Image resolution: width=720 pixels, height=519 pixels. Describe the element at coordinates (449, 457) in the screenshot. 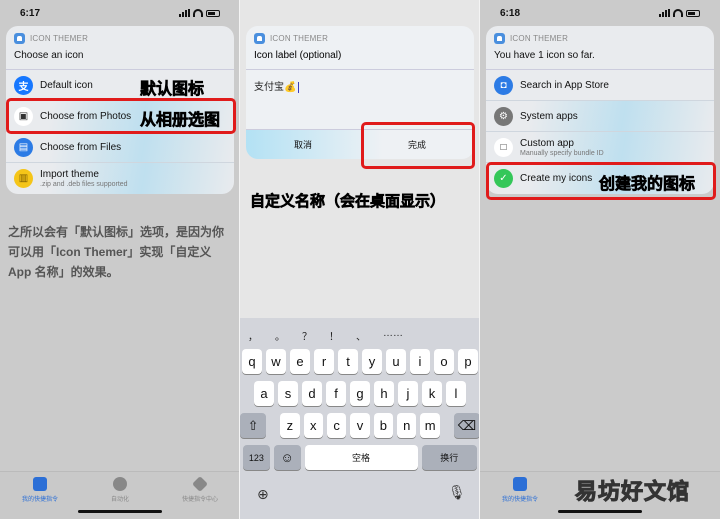

I see `return-key: 换行` at that location.